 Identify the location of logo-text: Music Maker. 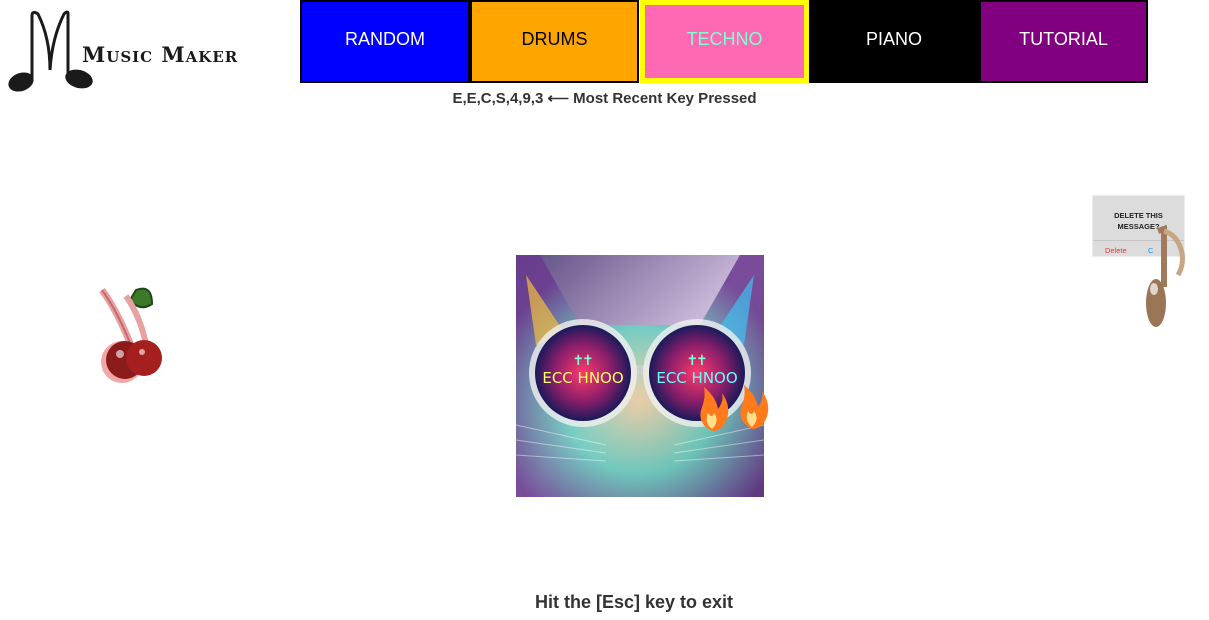
(160, 54).